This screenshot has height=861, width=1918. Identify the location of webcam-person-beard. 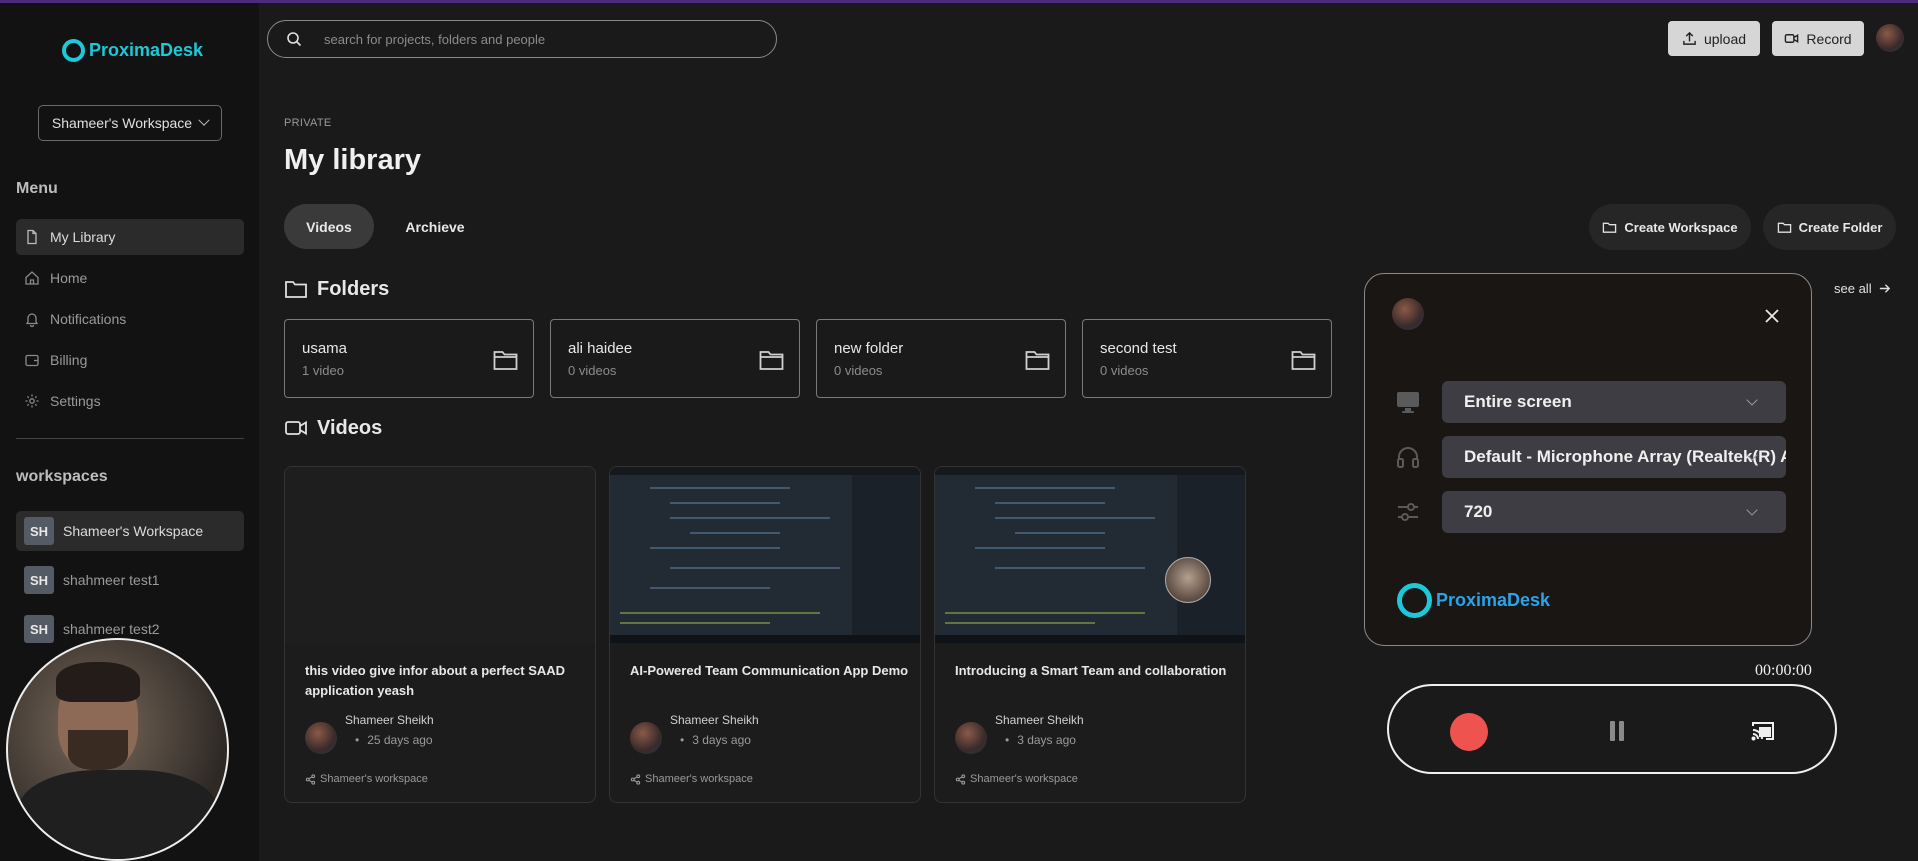
(98, 750).